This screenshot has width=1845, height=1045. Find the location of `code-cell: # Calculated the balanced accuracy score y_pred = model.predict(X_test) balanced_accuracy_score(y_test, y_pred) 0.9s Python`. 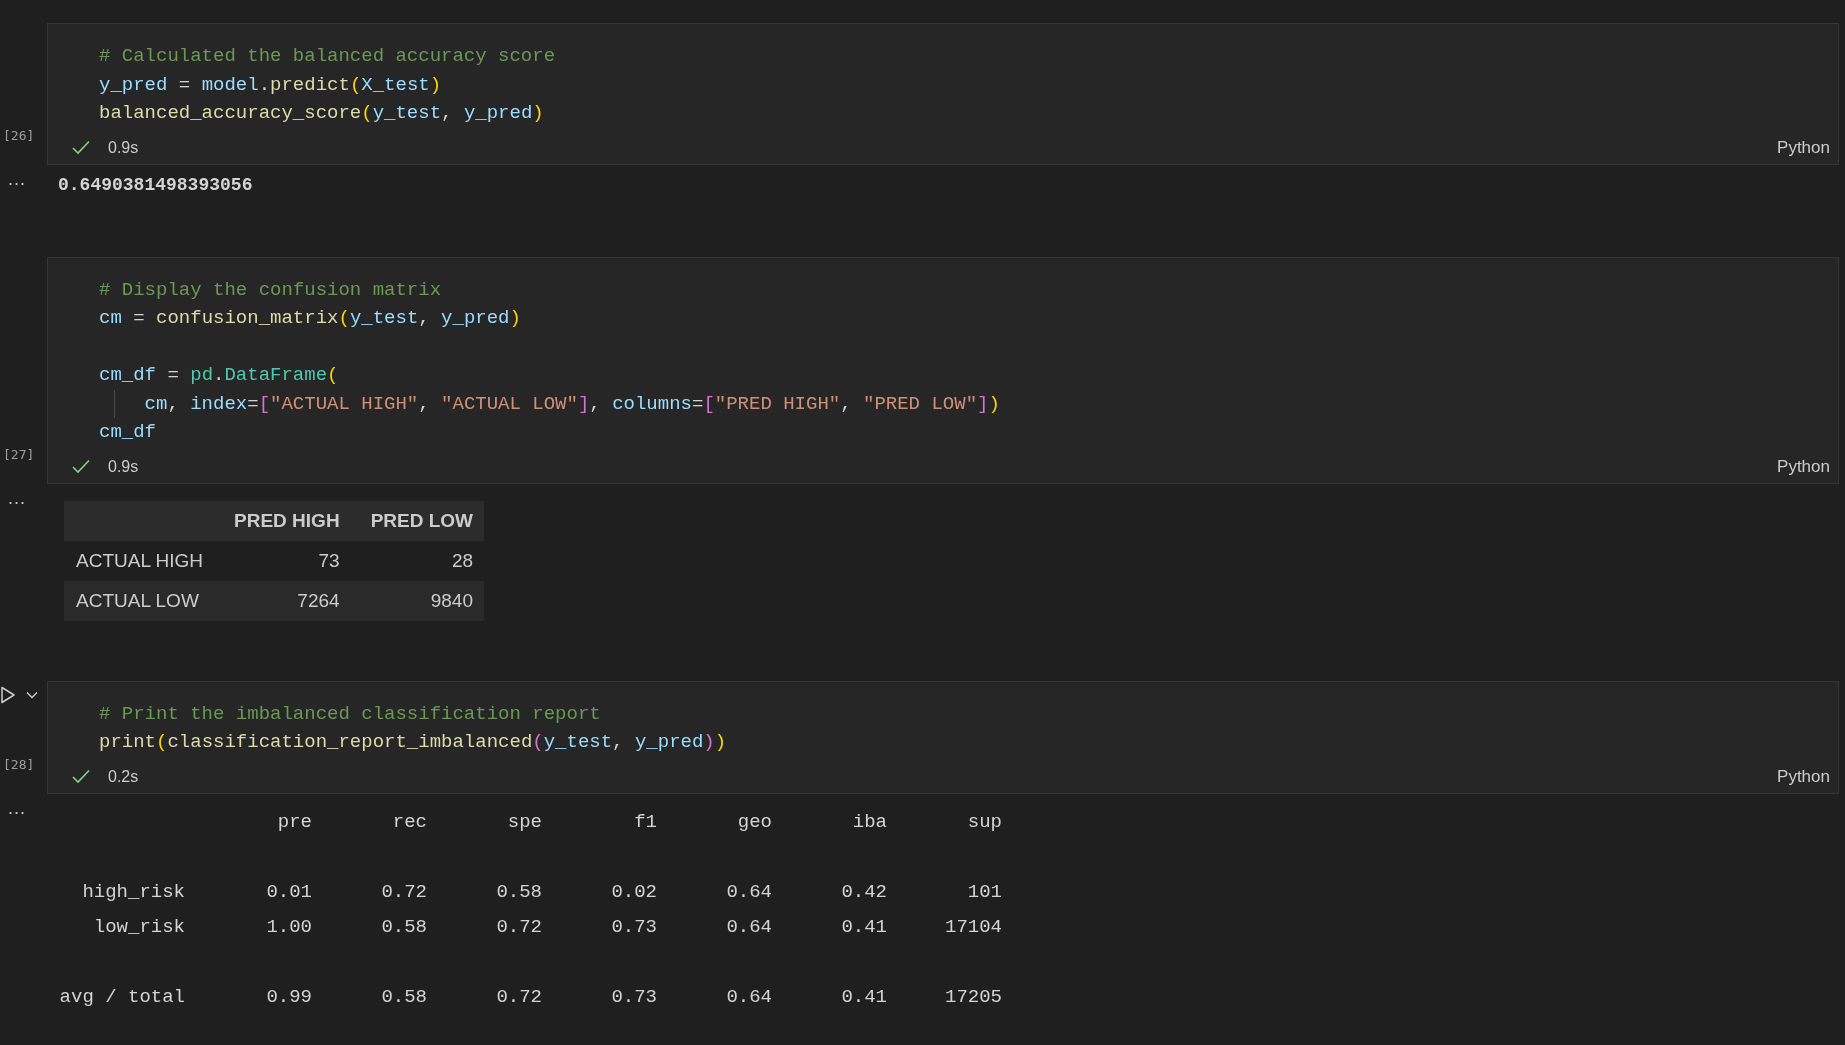

code-cell: # Calculated the balanced accuracy score y_pred = model.predict(X_test) balanced_accuracy_score(y_test, y_pred) 0.9s Python is located at coordinates (943, 94).